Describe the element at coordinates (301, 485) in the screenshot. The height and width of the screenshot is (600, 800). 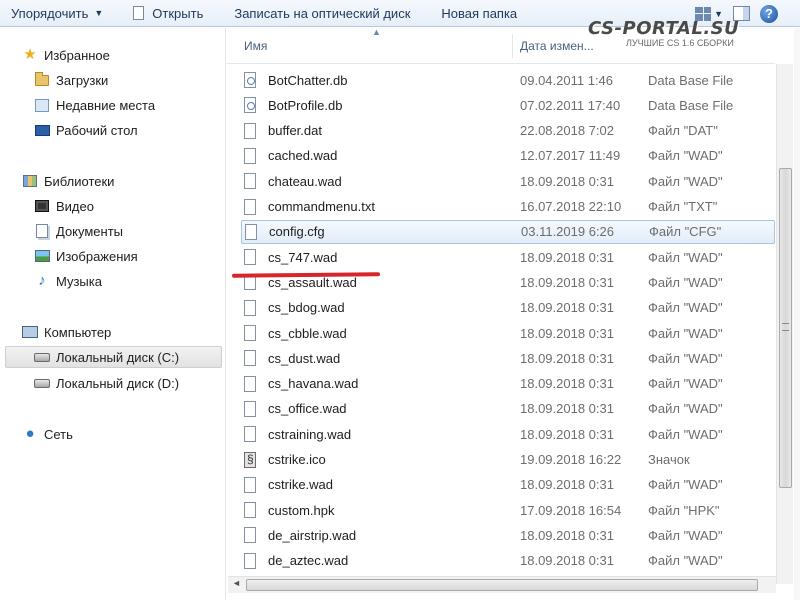
I see `file-name: cstrike.wad` at that location.